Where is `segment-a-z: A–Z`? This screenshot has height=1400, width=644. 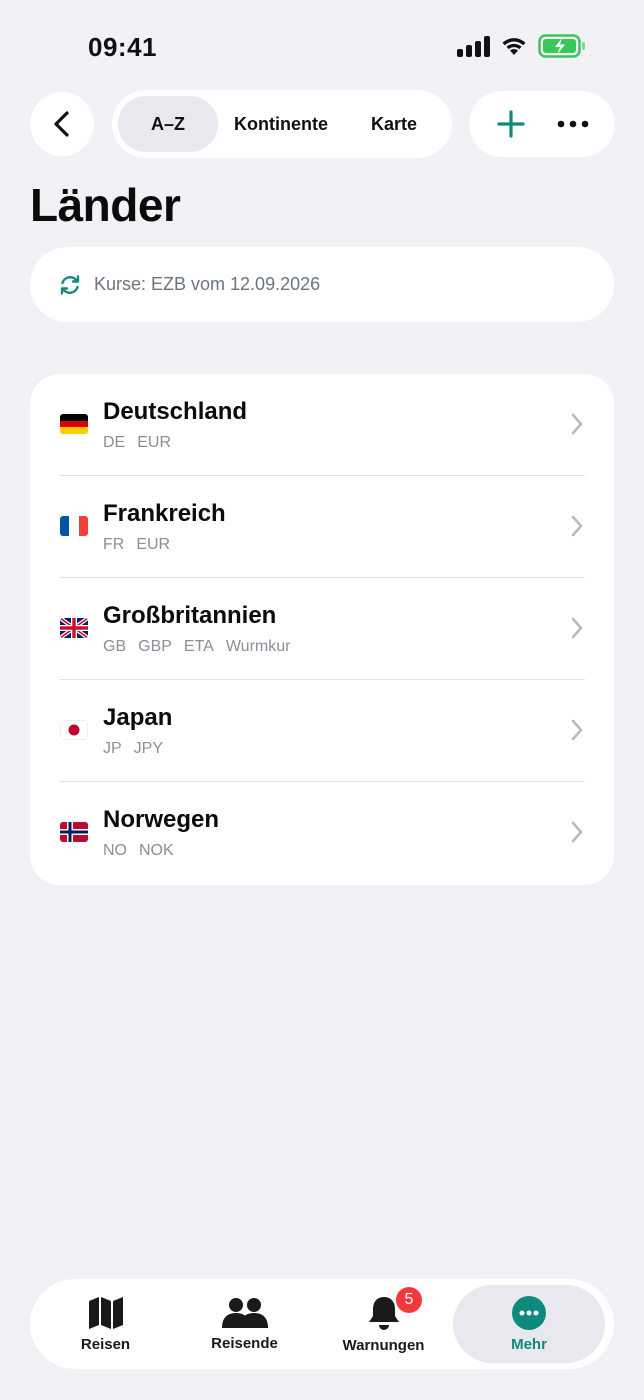
segment-a-z: A–Z is located at coordinates (168, 124).